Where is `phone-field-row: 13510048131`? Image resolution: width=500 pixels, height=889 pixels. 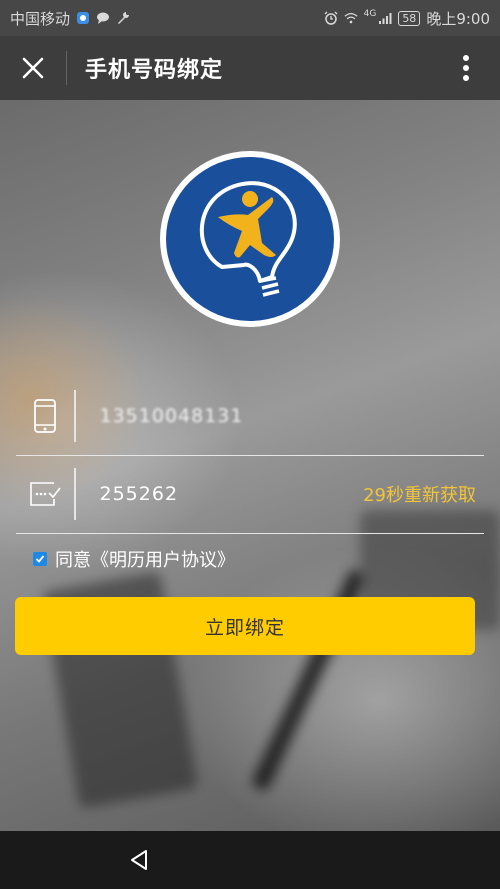 phone-field-row: 13510048131 is located at coordinates (250, 416).